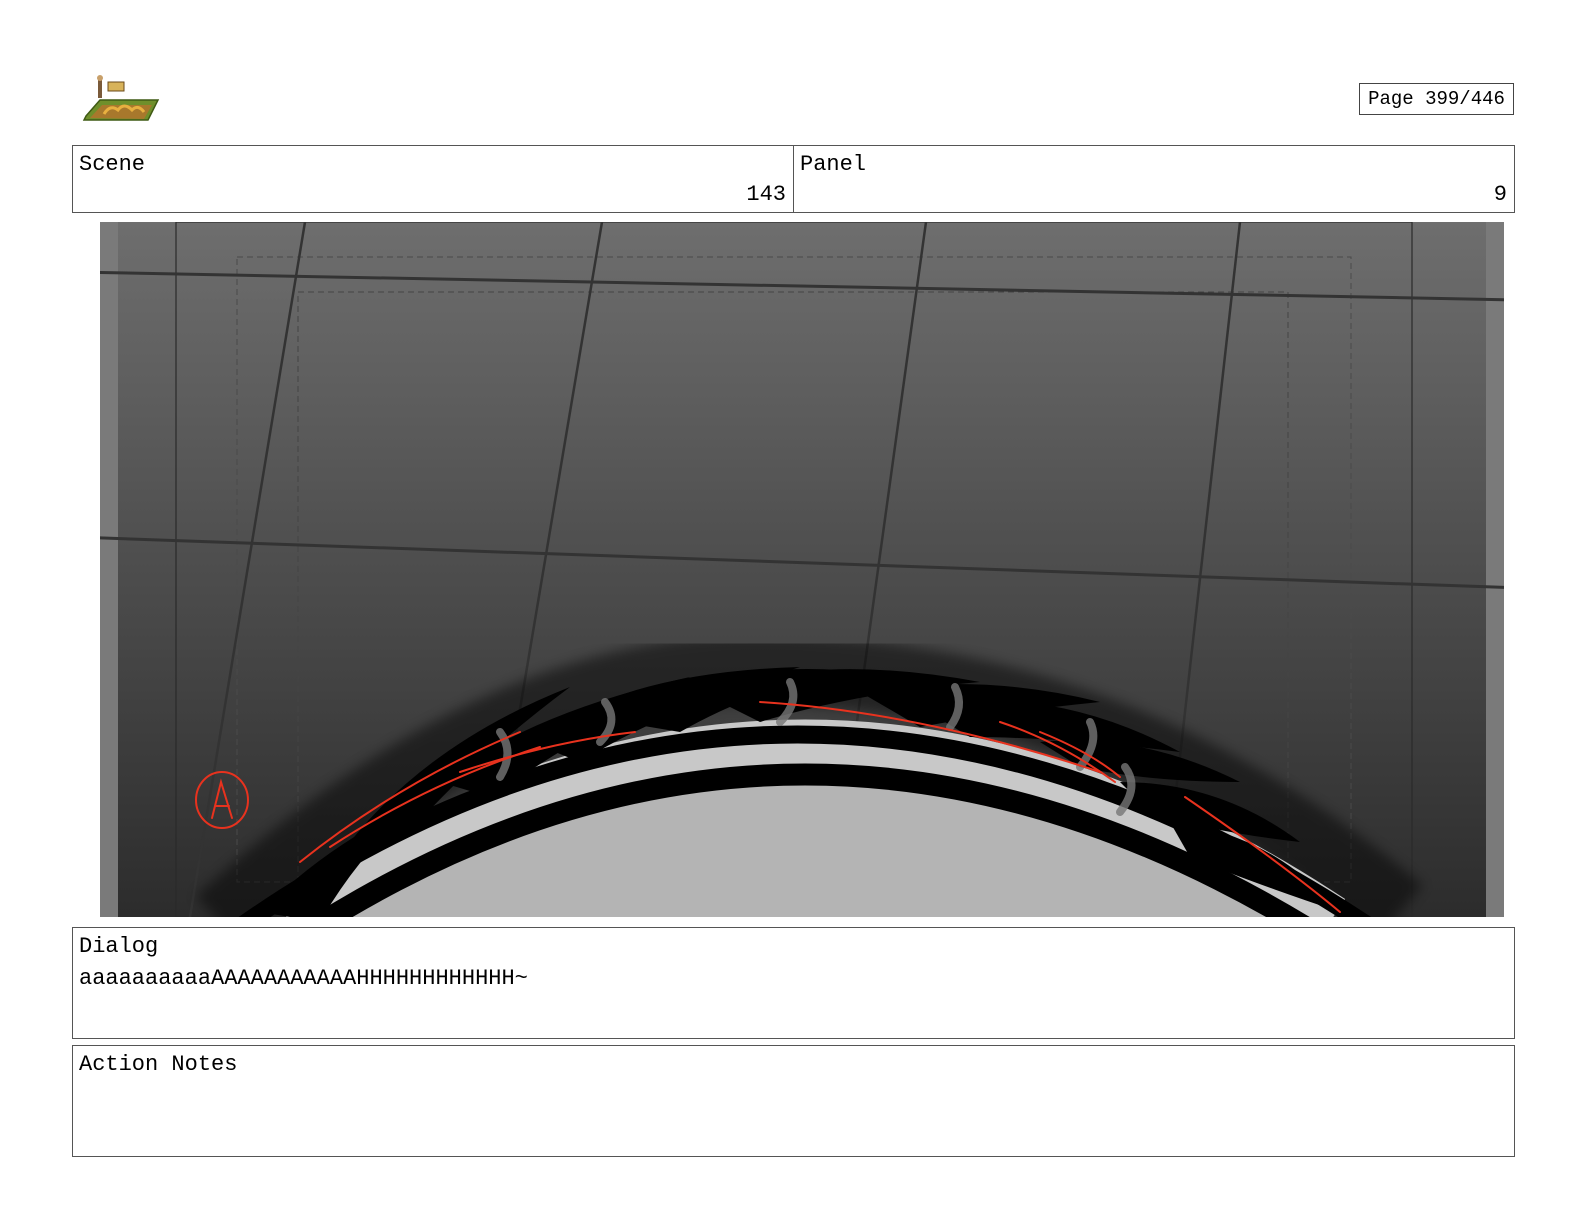 Image resolution: width=1582 pixels, height=1225 pixels. What do you see at coordinates (303, 978) in the screenshot?
I see `dialog-text: aaaaaaaaaaAAAAAAAAAAAHHHHHHHHHHHH~` at bounding box center [303, 978].